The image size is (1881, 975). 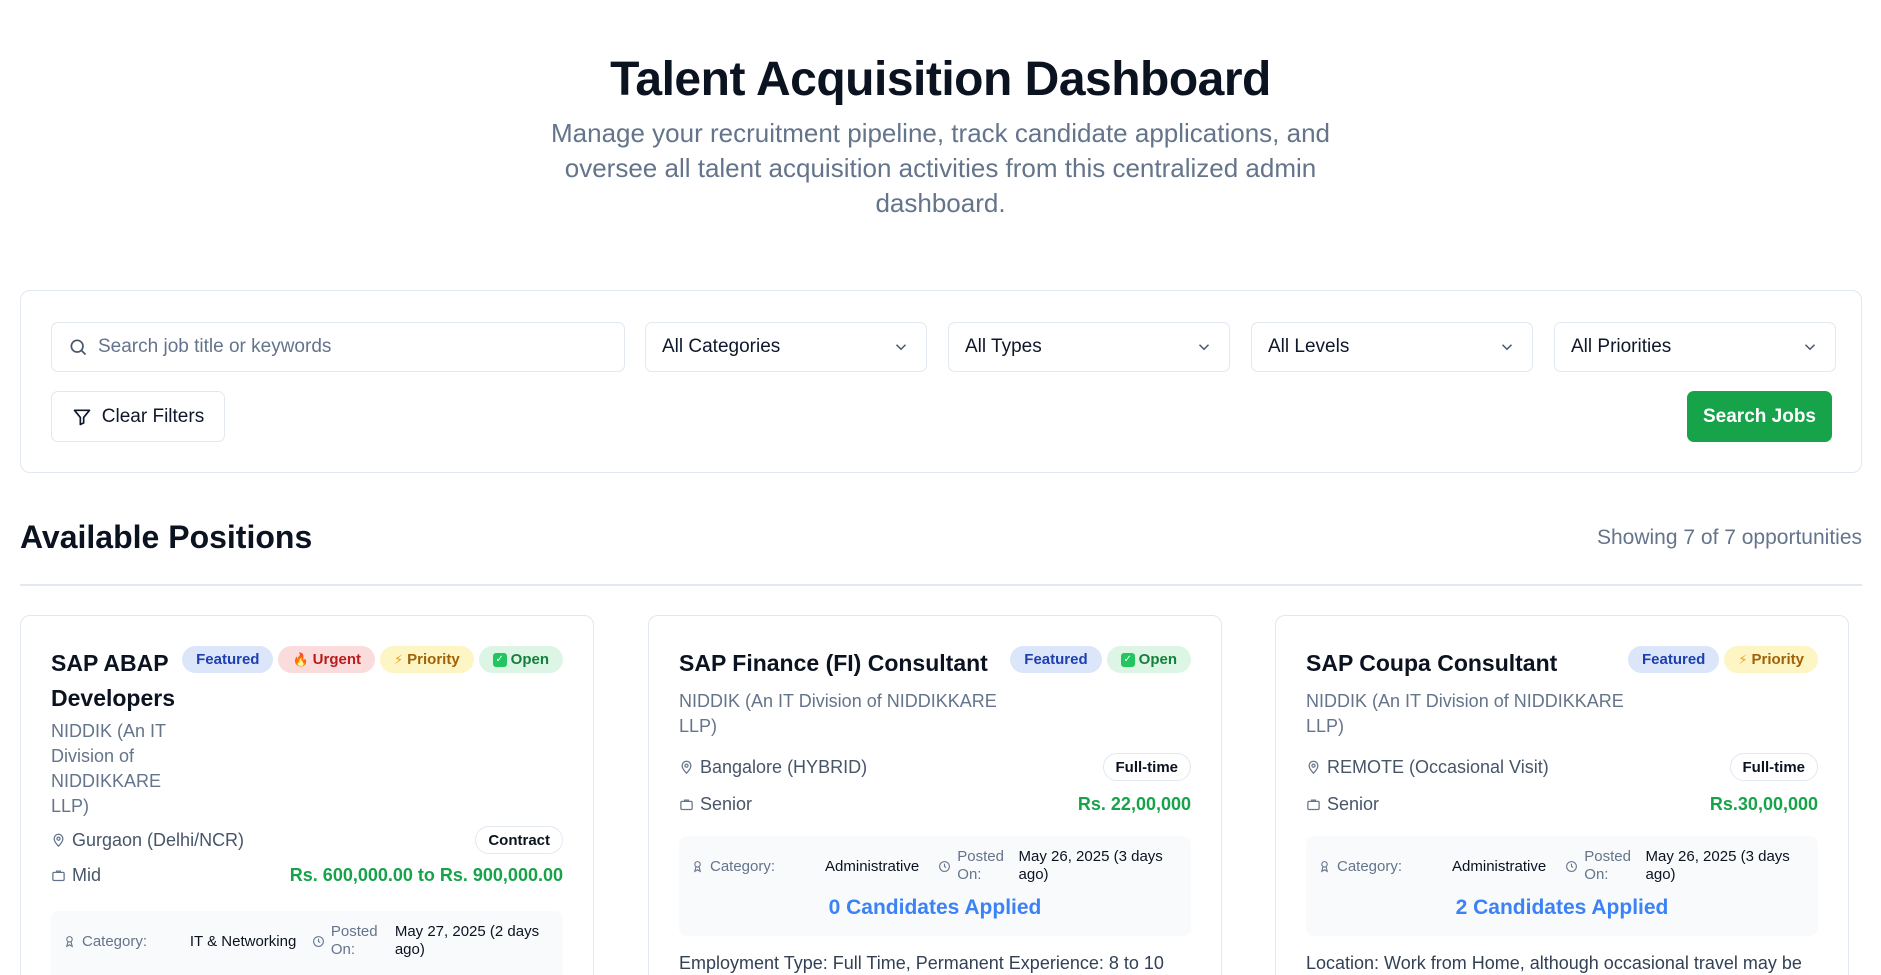 I want to click on job-title: SAP Finance (FI) Consultant, so click(x=833, y=663).